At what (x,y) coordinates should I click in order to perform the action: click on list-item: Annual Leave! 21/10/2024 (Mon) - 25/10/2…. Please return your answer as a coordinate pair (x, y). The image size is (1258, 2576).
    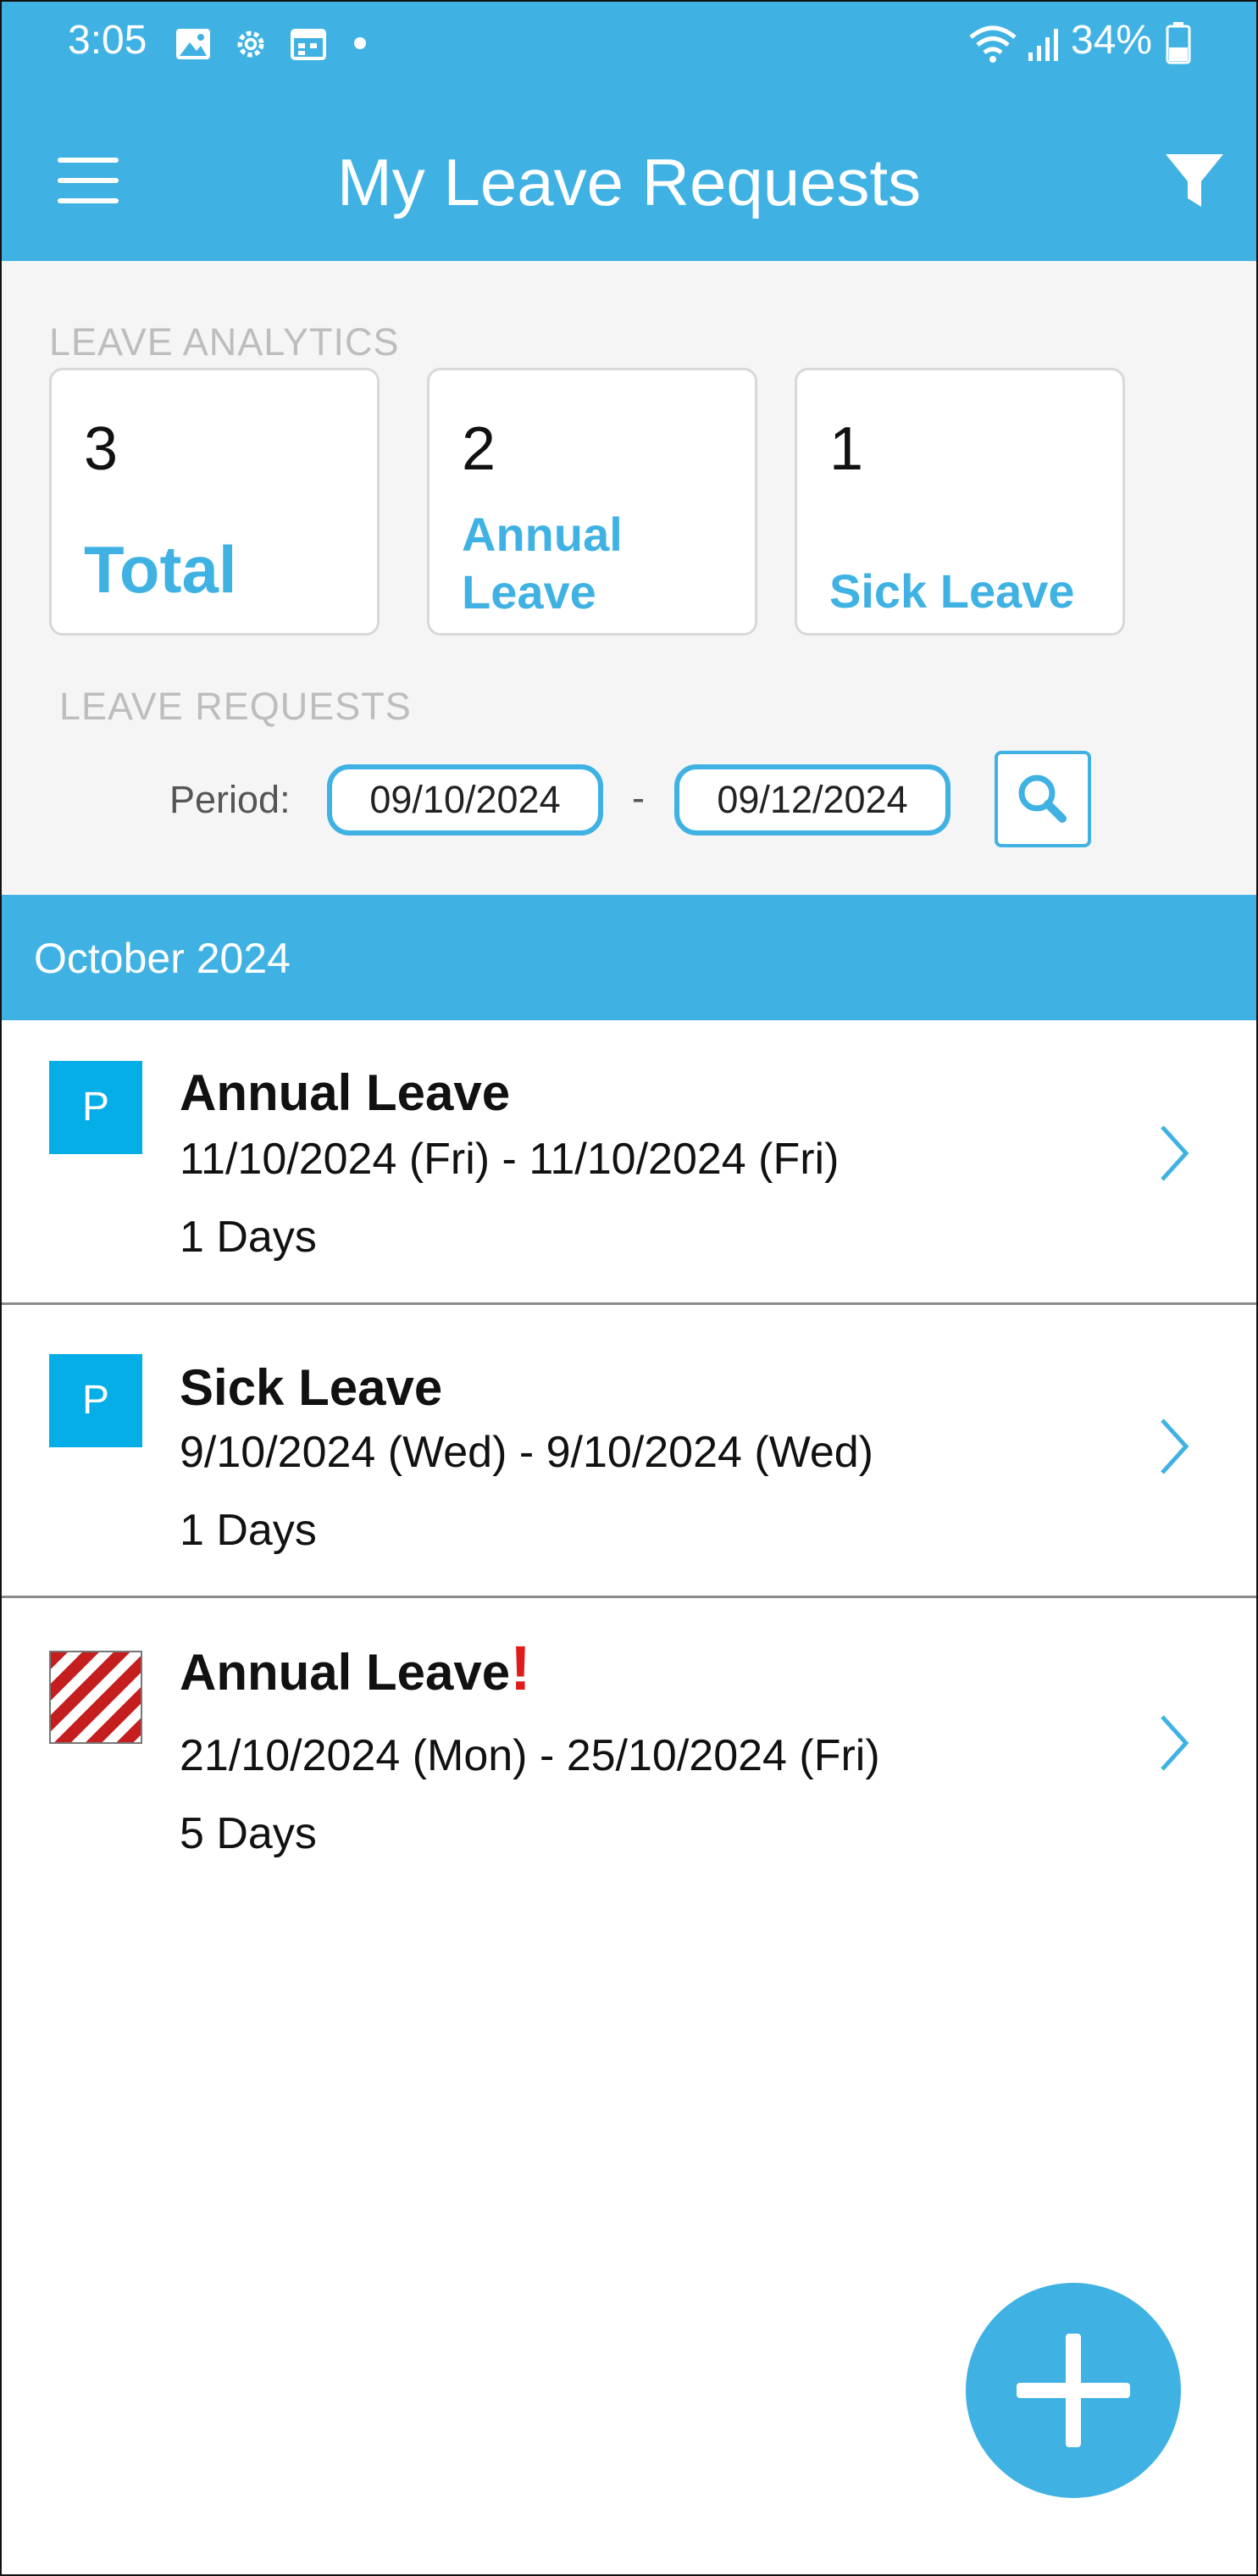
    Looking at the image, I should click on (629, 1742).